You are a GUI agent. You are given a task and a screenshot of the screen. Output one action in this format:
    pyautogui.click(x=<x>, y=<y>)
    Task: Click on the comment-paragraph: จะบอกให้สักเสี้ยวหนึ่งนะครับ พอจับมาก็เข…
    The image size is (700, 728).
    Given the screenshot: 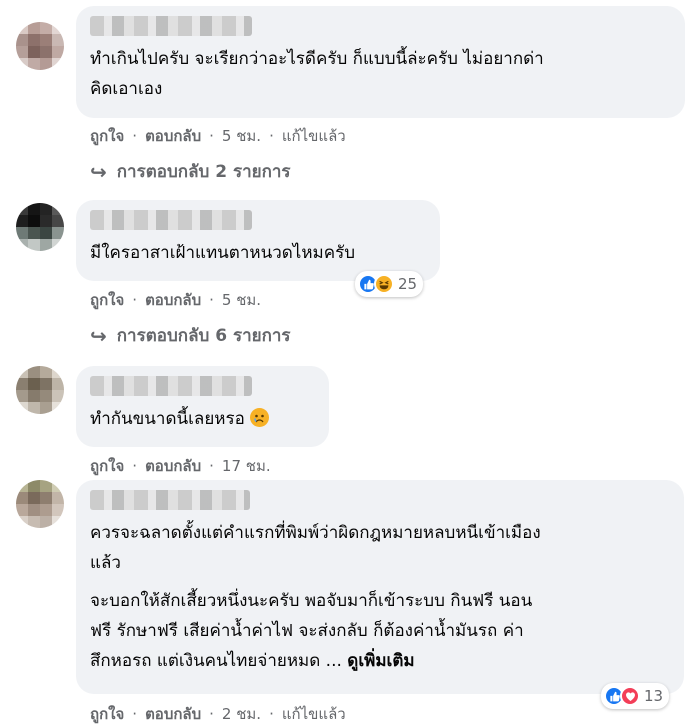 What is the action you would take?
    pyautogui.click(x=380, y=631)
    